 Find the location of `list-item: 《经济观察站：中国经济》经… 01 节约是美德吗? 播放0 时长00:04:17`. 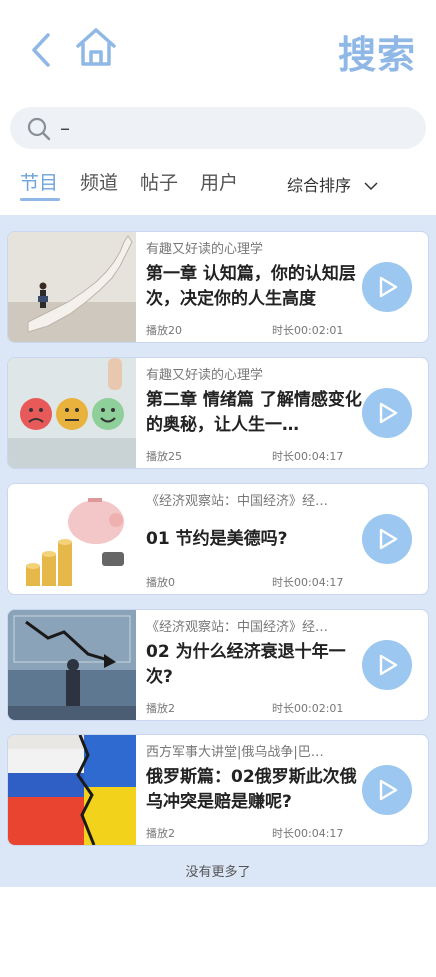

list-item: 《经济观察站：中国经济》经… 01 节约是美德吗? 播放0 时长00:04:17 is located at coordinates (218, 539).